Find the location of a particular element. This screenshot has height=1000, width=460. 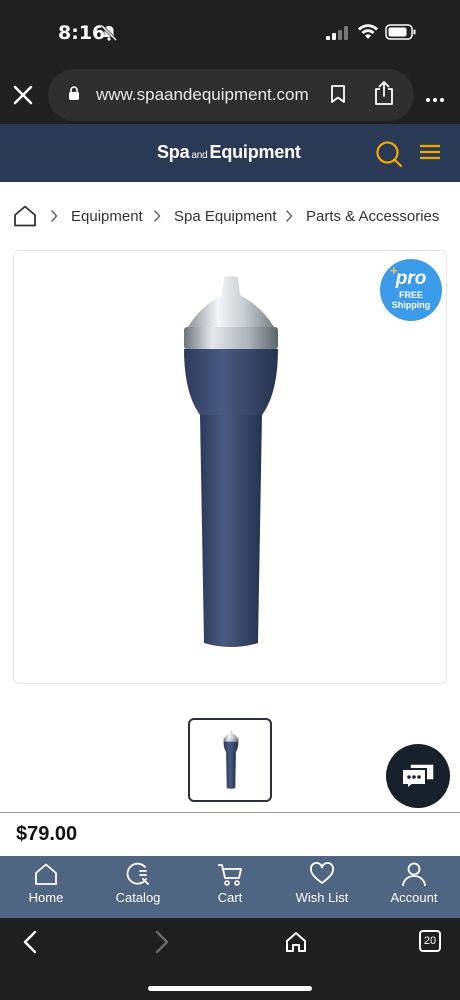

bell-slash-icon is located at coordinates (109, 35).